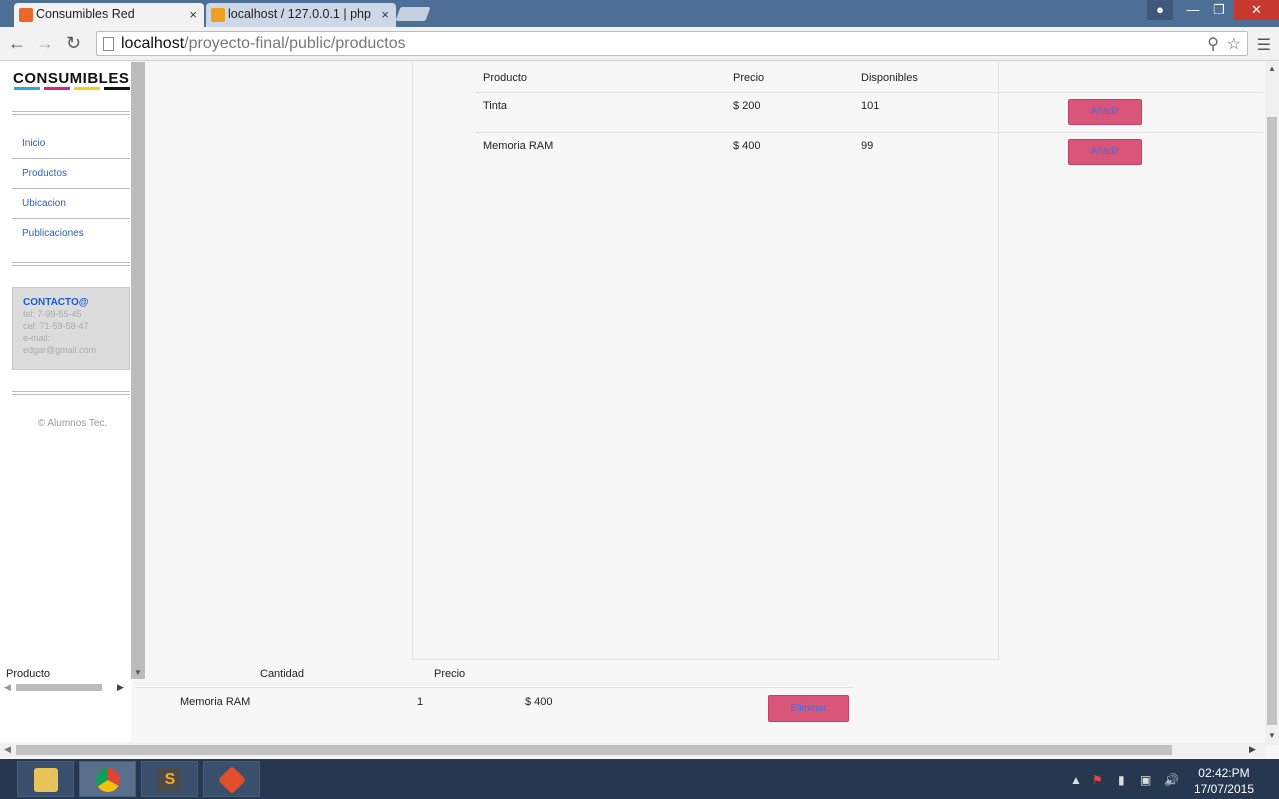  What do you see at coordinates (1234, 44) in the screenshot?
I see `bookmark-star-icon: ☆` at bounding box center [1234, 44].